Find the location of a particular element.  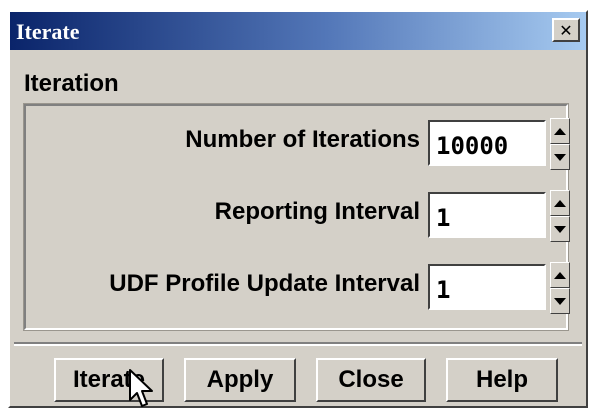

row-reporting-interval: Reporting Interval 1 is located at coordinates (298, 218).